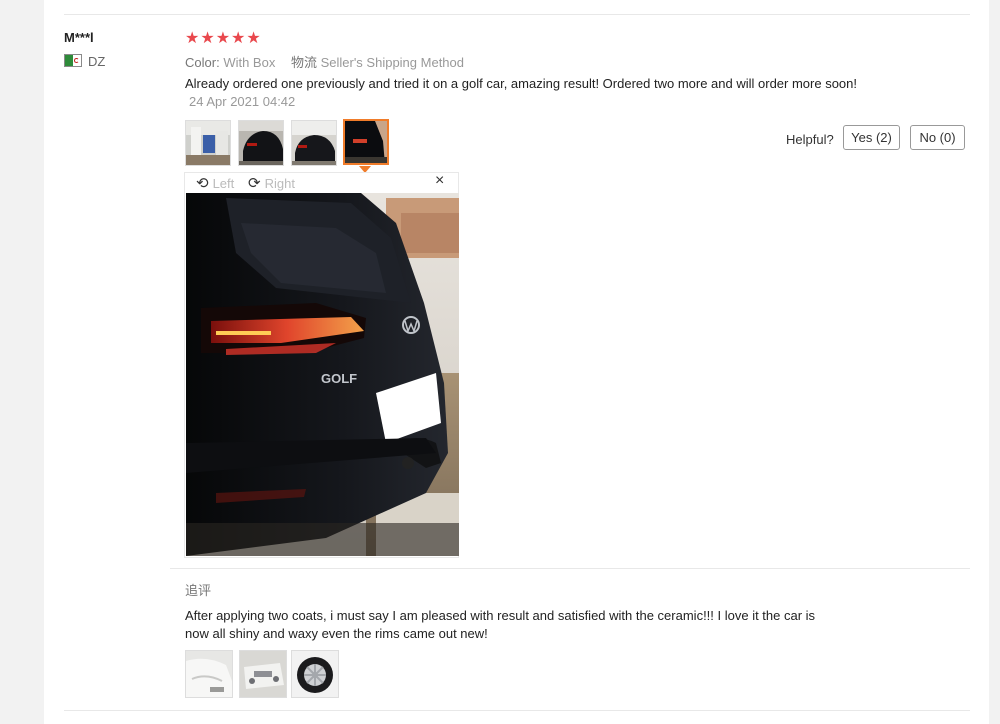 This screenshot has width=1000, height=724. What do you see at coordinates (249, 62) in the screenshot?
I see `color-value: With Box` at bounding box center [249, 62].